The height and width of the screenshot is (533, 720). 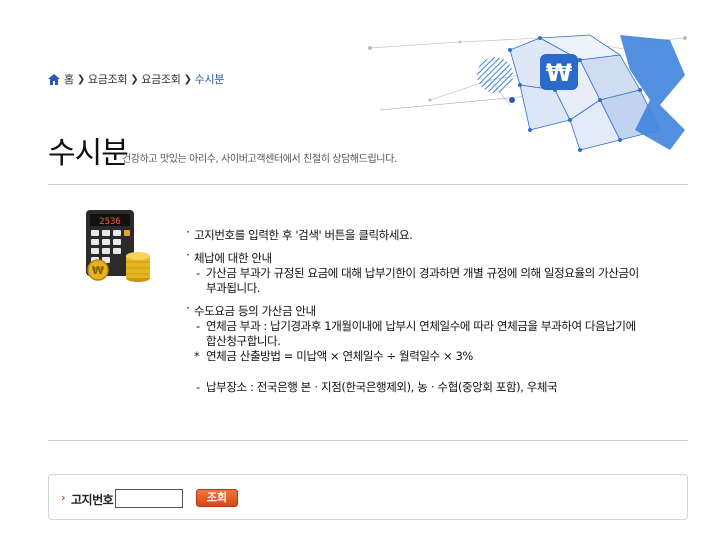 What do you see at coordinates (233, 258) in the screenshot?
I see `arrears-title: 체납에 대한 안내` at bounding box center [233, 258].